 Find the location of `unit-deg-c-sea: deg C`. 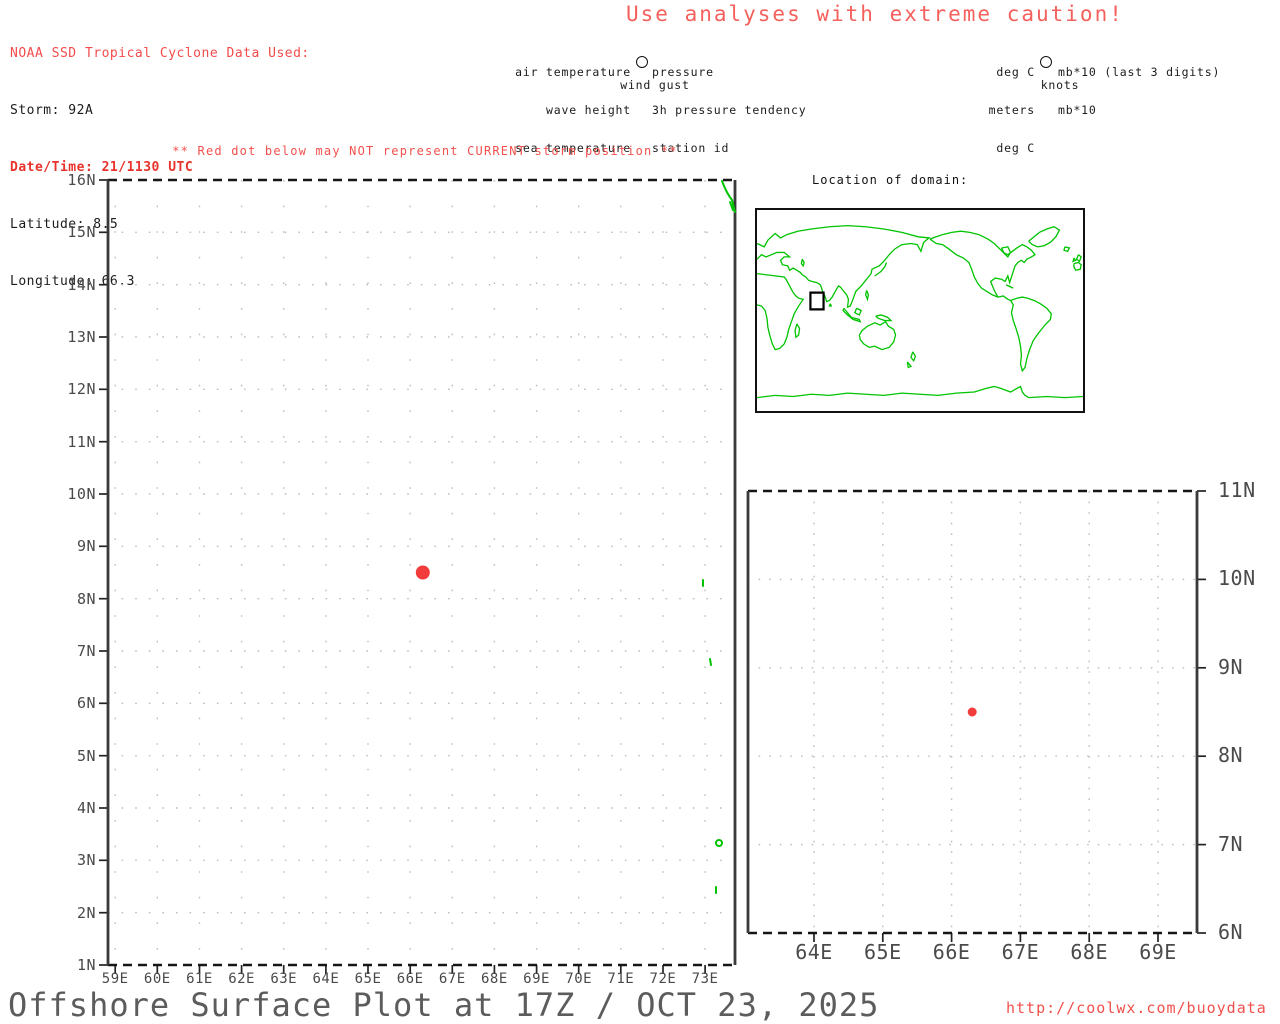

unit-deg-c-sea: deg C is located at coordinates (1015, 147).